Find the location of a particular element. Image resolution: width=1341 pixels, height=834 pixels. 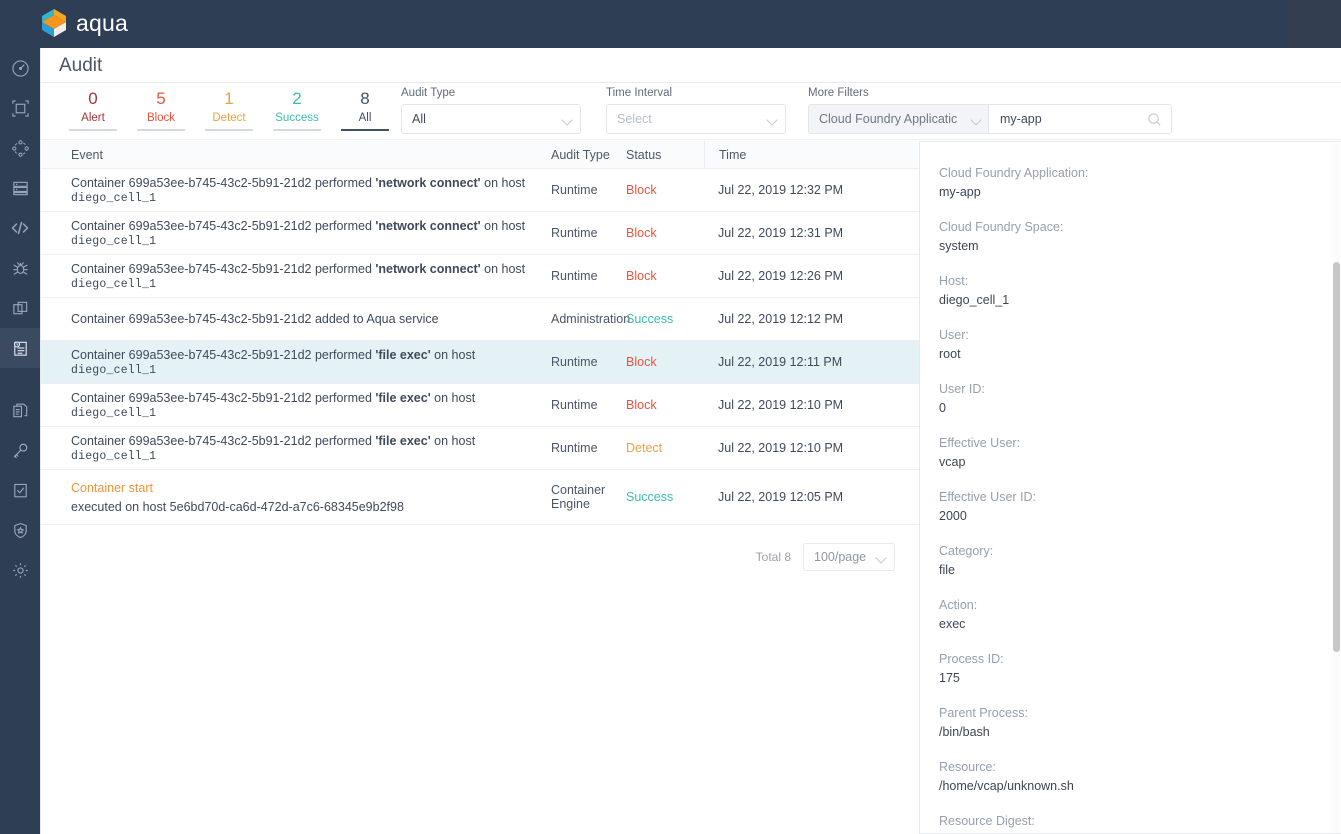

key-icon is located at coordinates (20, 450).